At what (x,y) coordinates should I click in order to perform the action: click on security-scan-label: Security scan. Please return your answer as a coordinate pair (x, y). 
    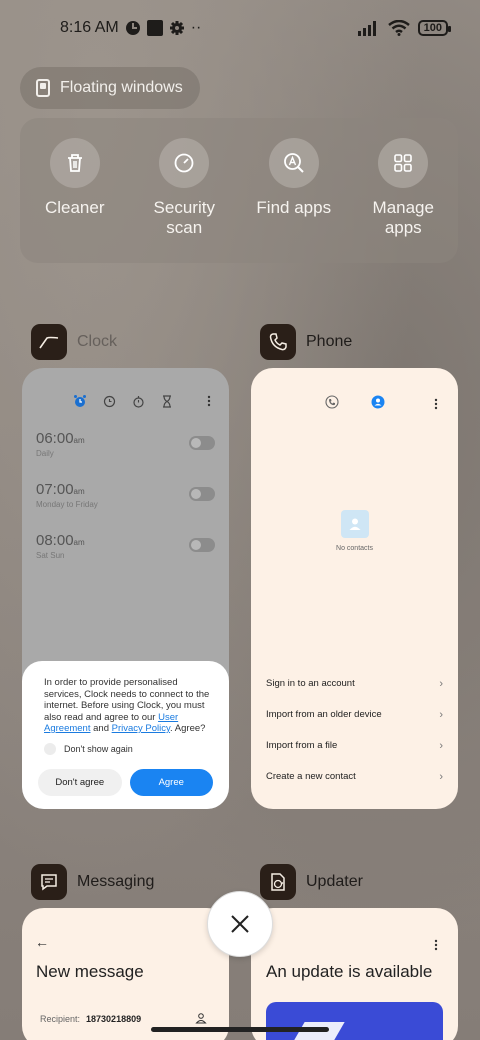
    Looking at the image, I should click on (184, 217).